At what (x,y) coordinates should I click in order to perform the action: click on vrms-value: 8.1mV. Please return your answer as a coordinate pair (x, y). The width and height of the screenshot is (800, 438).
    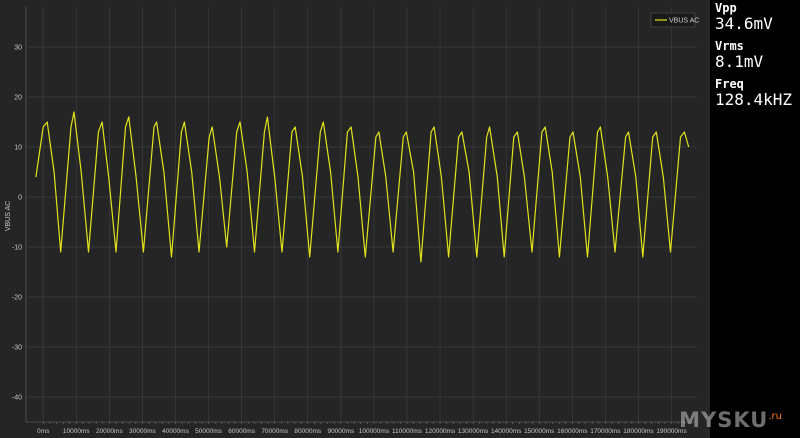
    Looking at the image, I should click on (739, 61).